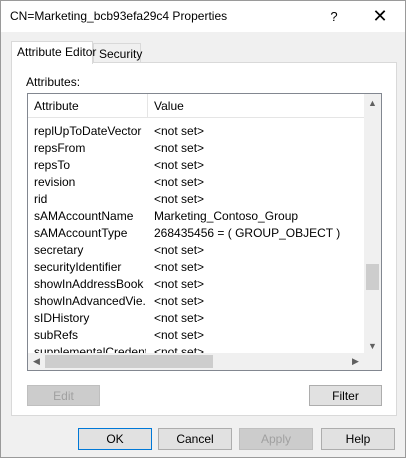  I want to click on cancel-button: Cancel, so click(195, 439).